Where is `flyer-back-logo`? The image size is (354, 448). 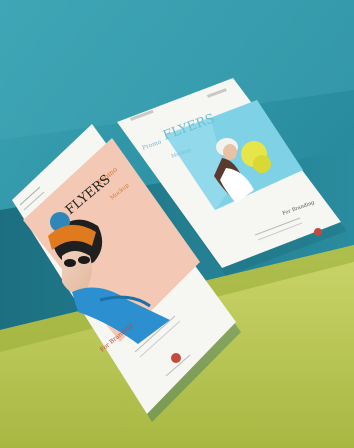 flyer-back-logo is located at coordinates (318, 232).